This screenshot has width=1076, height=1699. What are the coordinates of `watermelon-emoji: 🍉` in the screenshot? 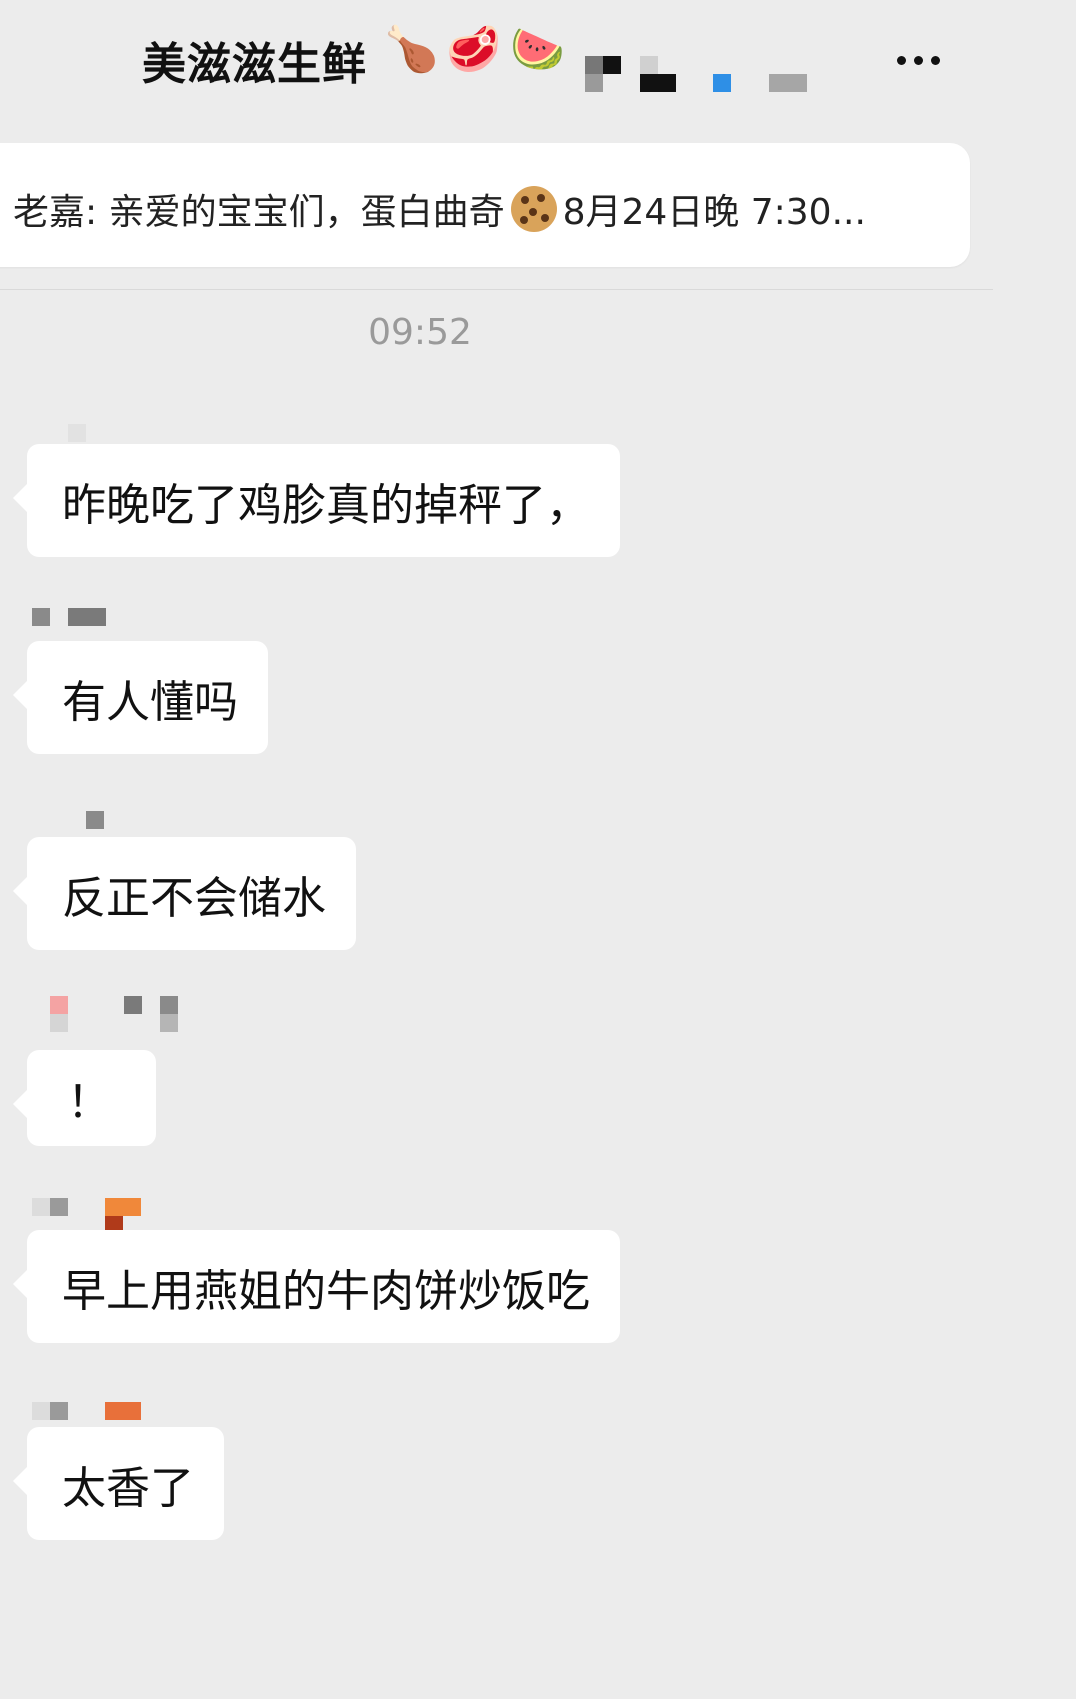 It's located at (537, 49).